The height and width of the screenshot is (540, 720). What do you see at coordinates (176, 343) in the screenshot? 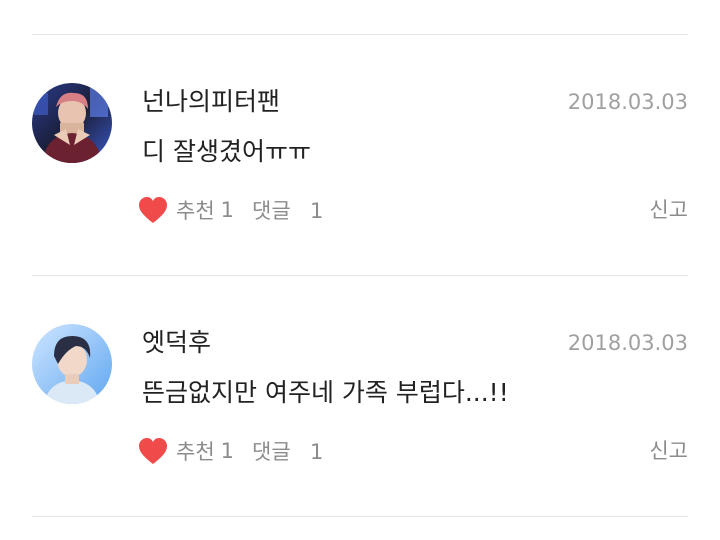
I see `comment-nickname: 엣덕후` at bounding box center [176, 343].